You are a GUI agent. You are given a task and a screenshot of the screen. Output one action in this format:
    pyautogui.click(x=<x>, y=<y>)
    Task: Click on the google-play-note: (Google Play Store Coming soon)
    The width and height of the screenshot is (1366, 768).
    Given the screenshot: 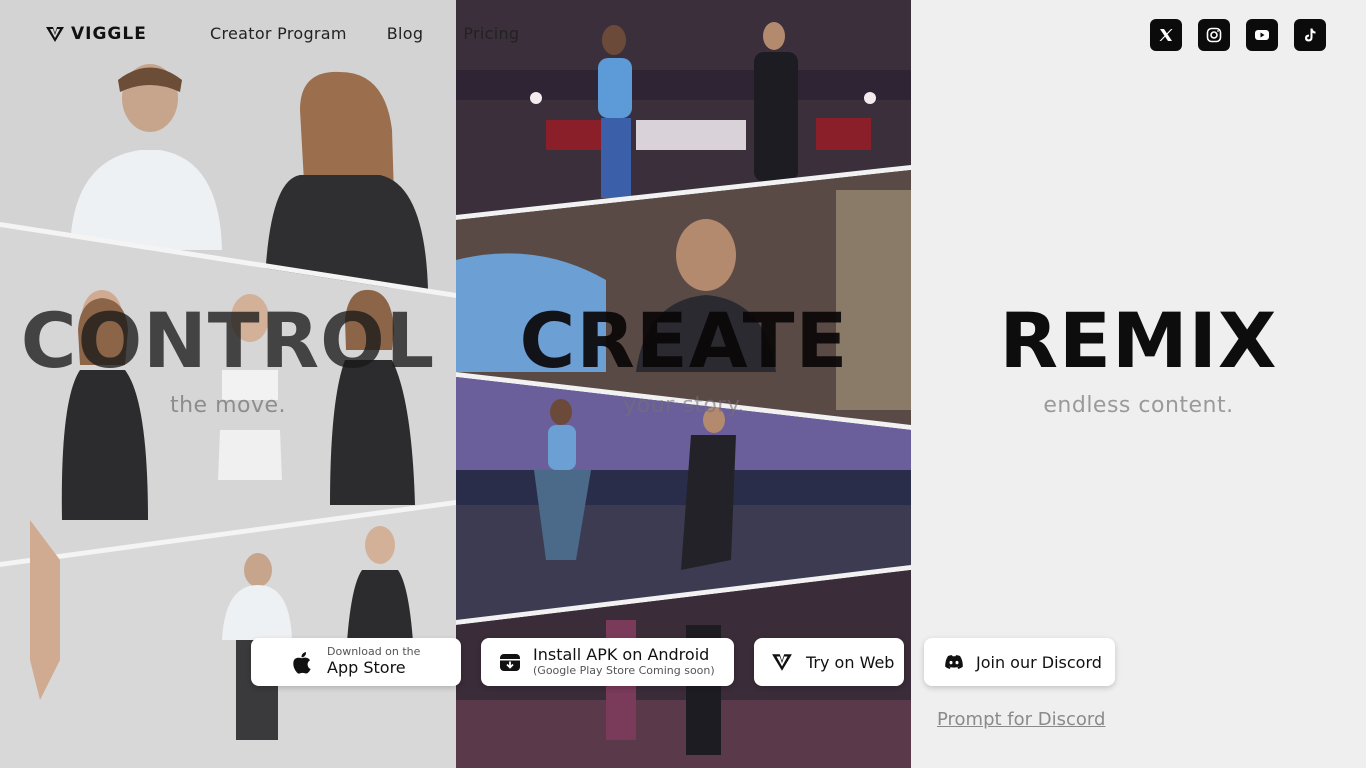 What is the action you would take?
    pyautogui.click(x=624, y=670)
    